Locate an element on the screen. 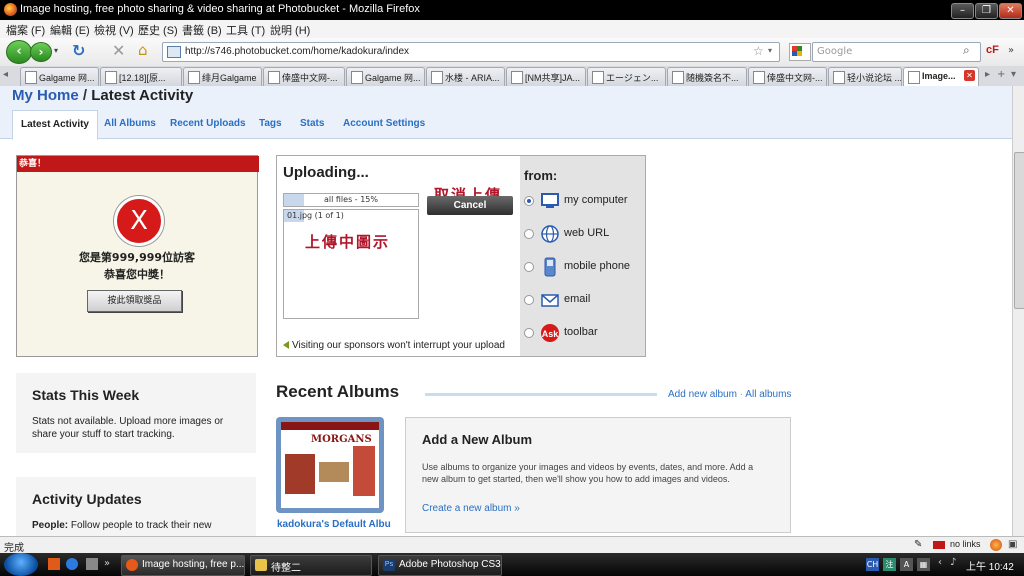 Image resolution: width=1024 pixels, height=576 pixels. ime-mode-icon: A is located at coordinates (906, 564).